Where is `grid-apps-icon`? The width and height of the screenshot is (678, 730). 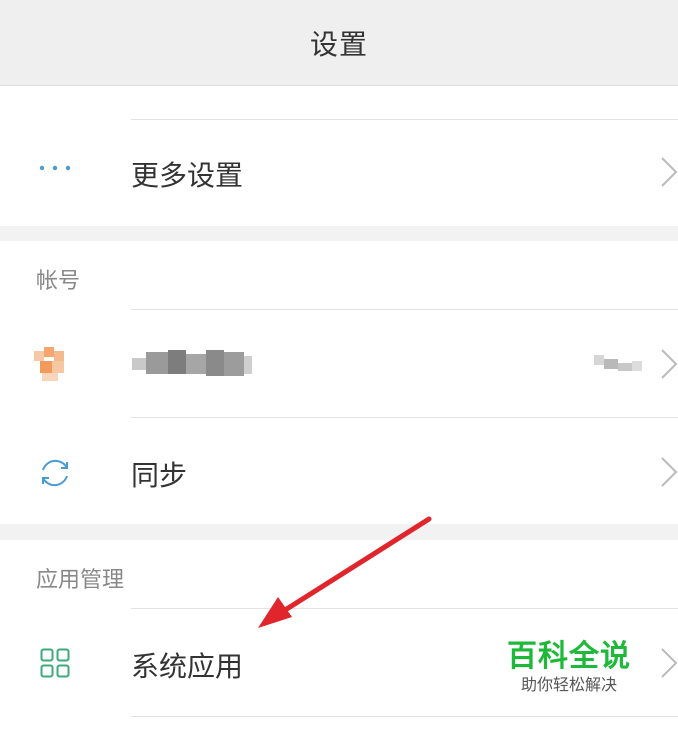 grid-apps-icon is located at coordinates (55, 663).